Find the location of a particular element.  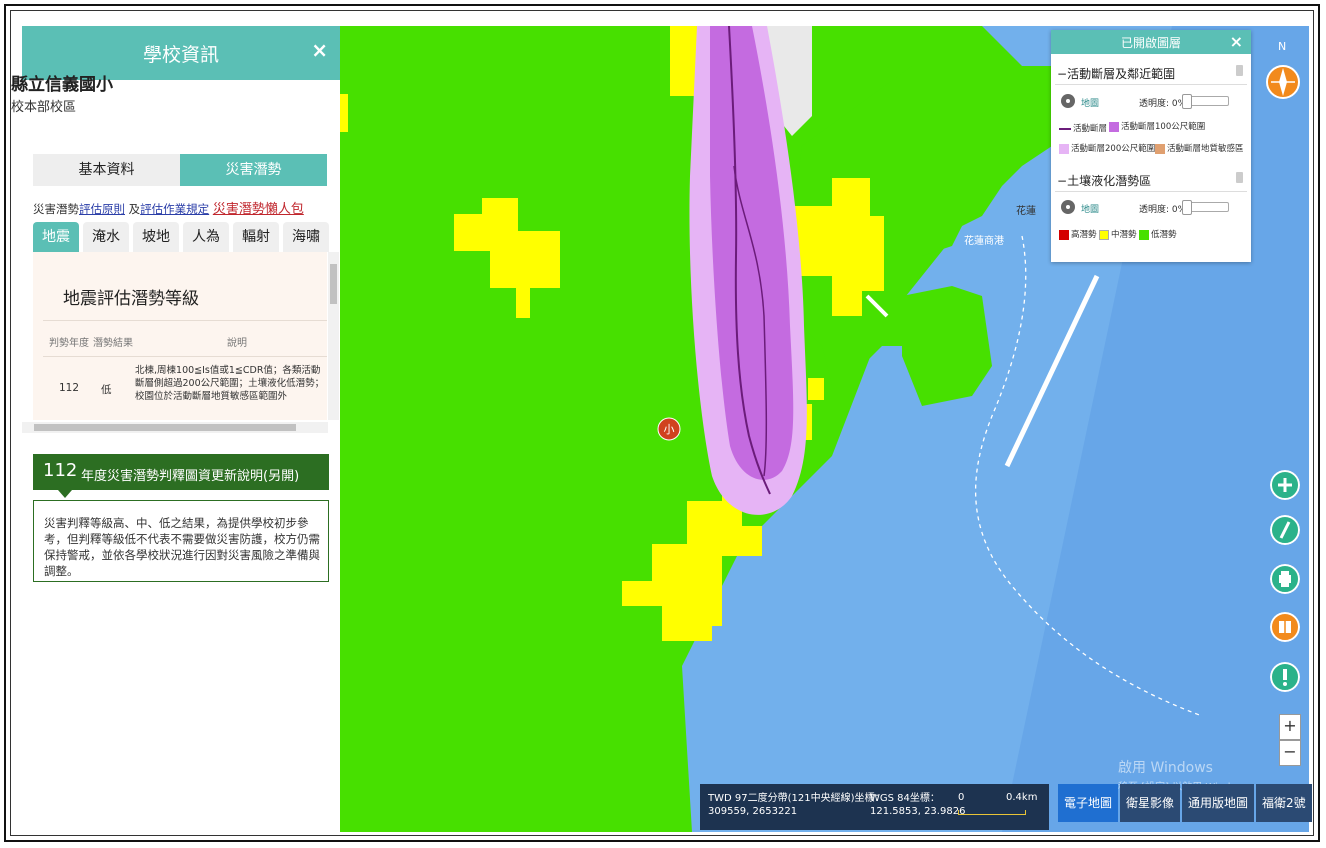

swatch-fault-200: 活動斷層200公尺範圍 is located at coordinates (1107, 148).